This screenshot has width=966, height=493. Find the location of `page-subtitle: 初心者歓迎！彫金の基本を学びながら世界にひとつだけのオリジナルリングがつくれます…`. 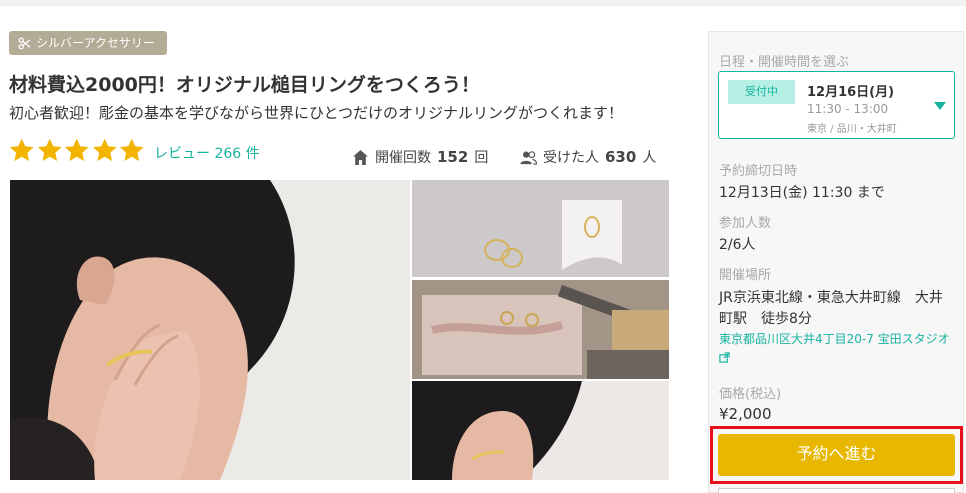

page-subtitle: 初心者歓迎！彫金の基本を学びながら世界にひとつだけのオリジナルリングがつくれます… is located at coordinates (316, 113).